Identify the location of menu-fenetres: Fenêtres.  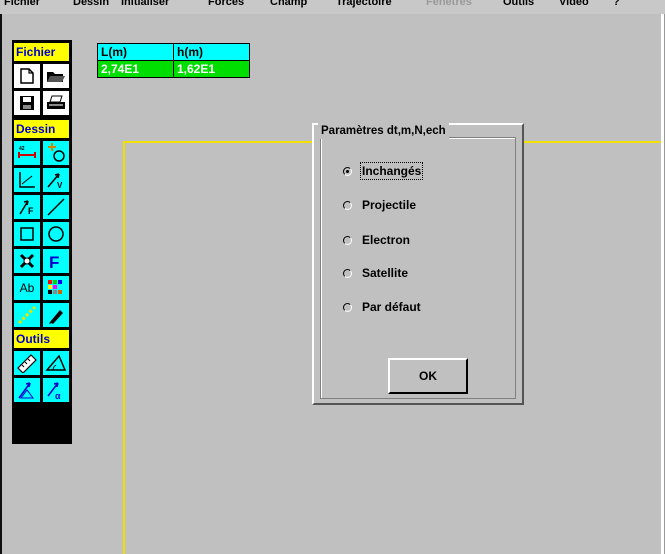
(449, 4).